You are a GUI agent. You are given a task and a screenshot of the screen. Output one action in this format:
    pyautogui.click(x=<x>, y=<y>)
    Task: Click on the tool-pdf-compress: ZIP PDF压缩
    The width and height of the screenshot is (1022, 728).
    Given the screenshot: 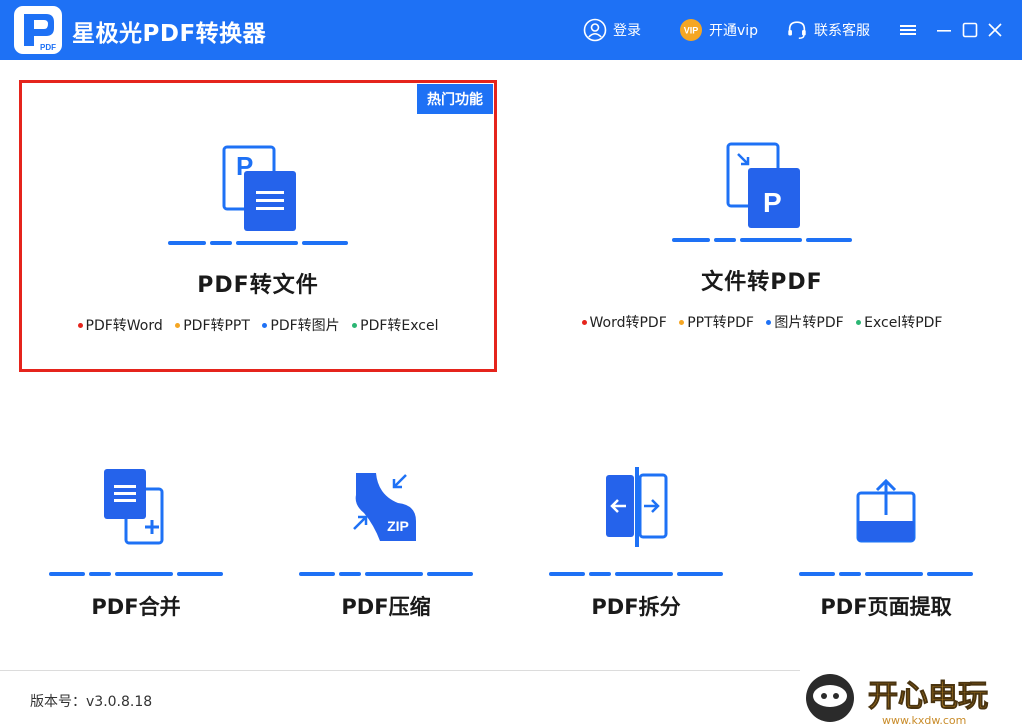 What is the action you would take?
    pyautogui.click(x=386, y=520)
    